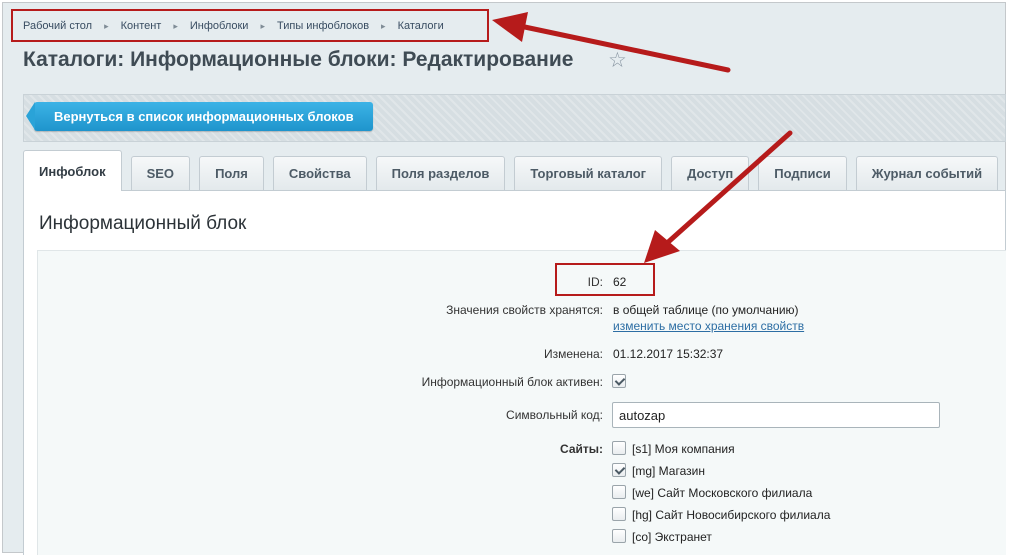  What do you see at coordinates (619, 514) in the screenshot?
I see `site-checkbox-hg` at bounding box center [619, 514].